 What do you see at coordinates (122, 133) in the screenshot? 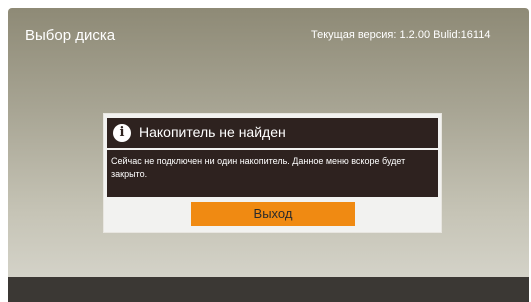
I see `info-icon: i` at bounding box center [122, 133].